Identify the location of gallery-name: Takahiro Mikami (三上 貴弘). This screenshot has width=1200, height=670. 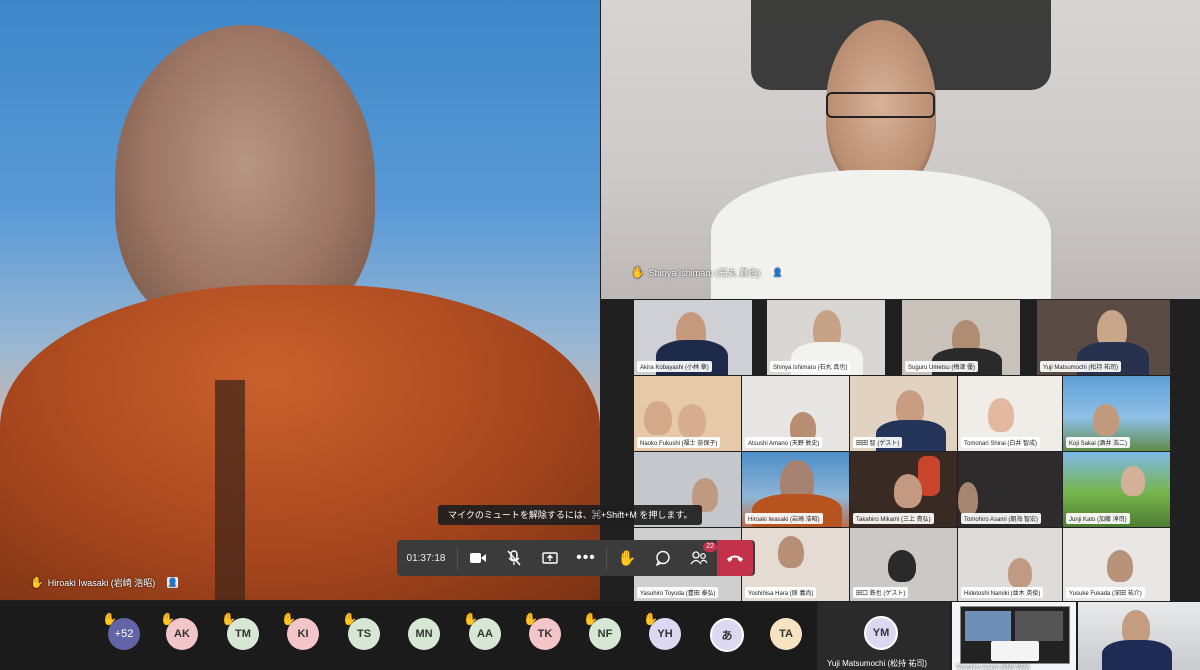
(893, 518).